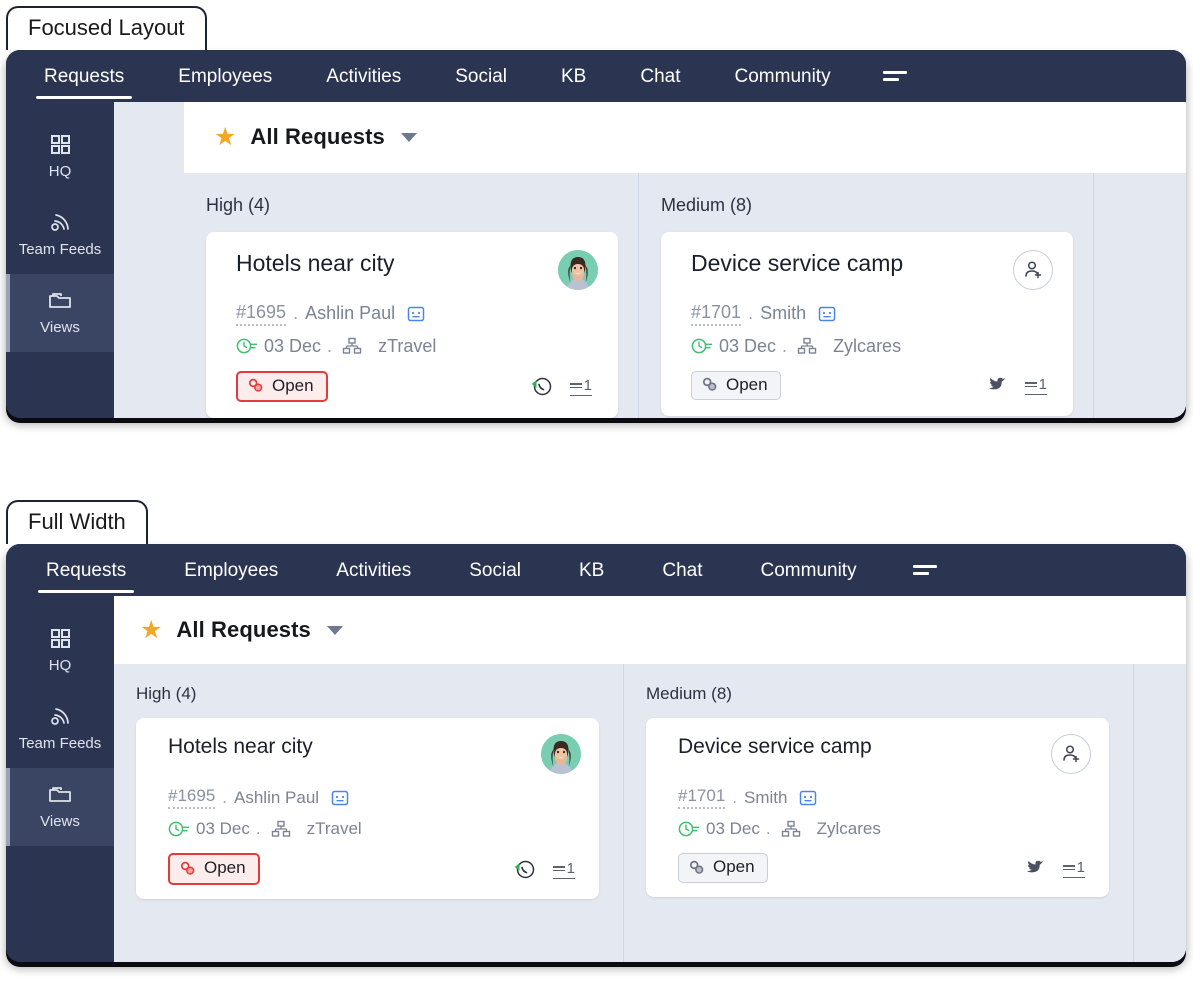 Image resolution: width=1193 pixels, height=983 pixels. What do you see at coordinates (791, 829) in the screenshot?
I see `org-chart-icon` at bounding box center [791, 829].